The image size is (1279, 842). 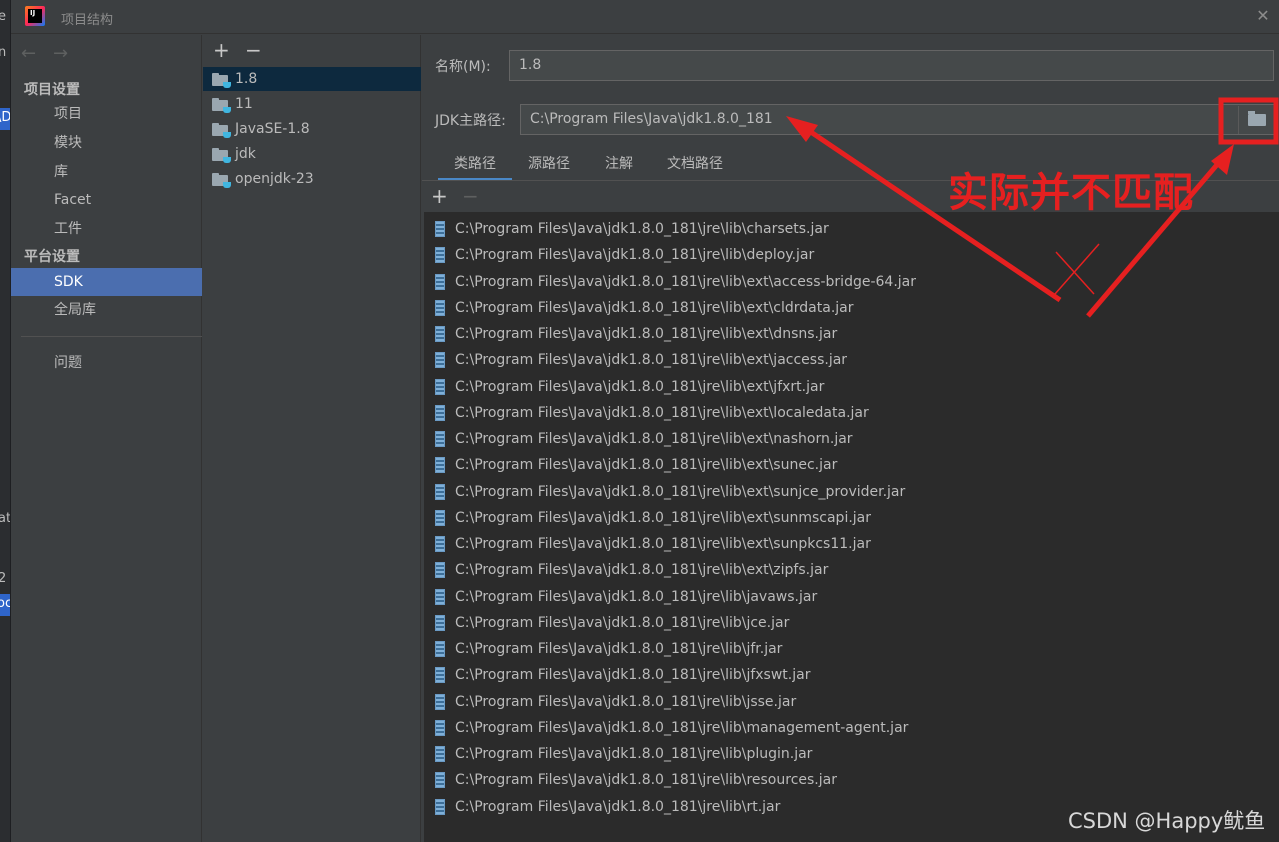 What do you see at coordinates (106, 172) in the screenshot?
I see `nav-item-libraries: 库` at bounding box center [106, 172].